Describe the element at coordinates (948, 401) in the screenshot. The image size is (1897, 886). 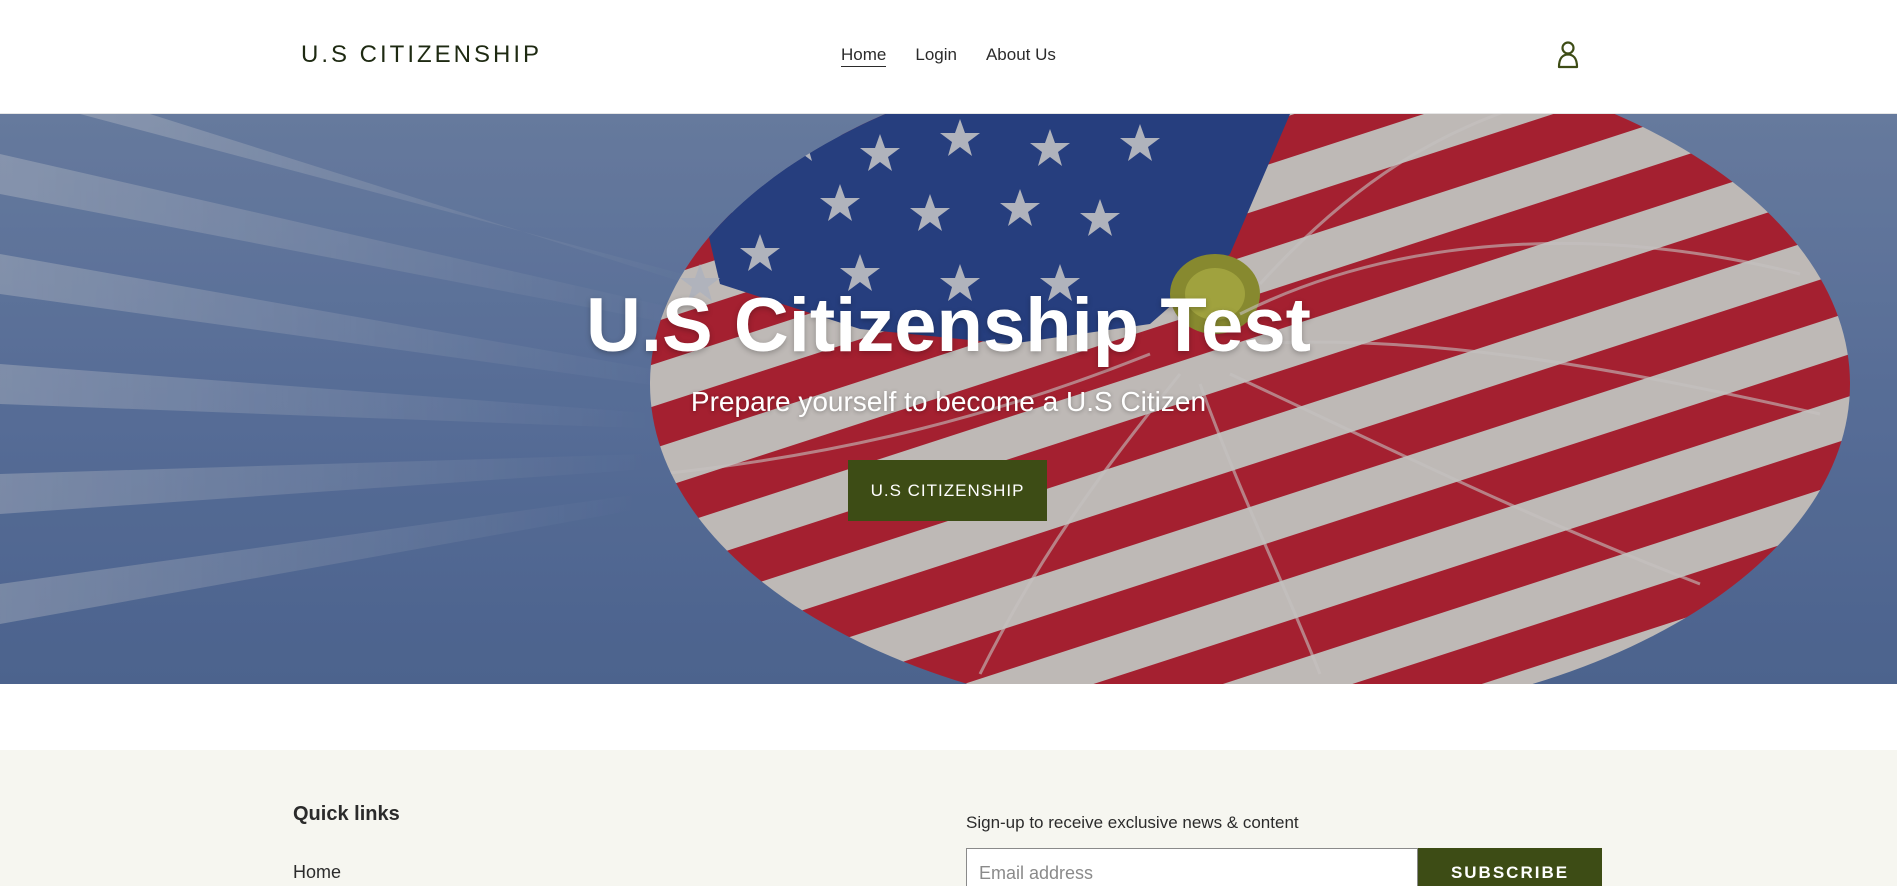
I see `hero-subtitle: Prepare yourself to become a U.S Citizen` at that location.